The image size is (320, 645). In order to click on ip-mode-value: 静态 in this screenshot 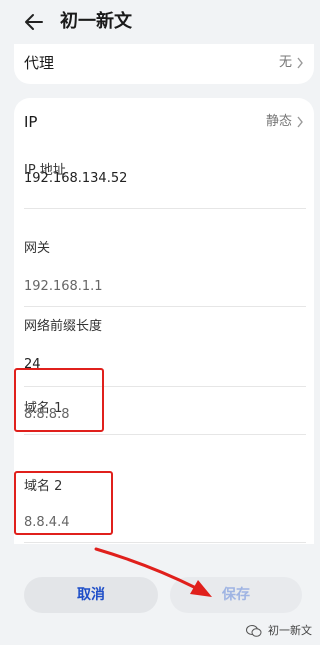, I will do `click(278, 121)`.